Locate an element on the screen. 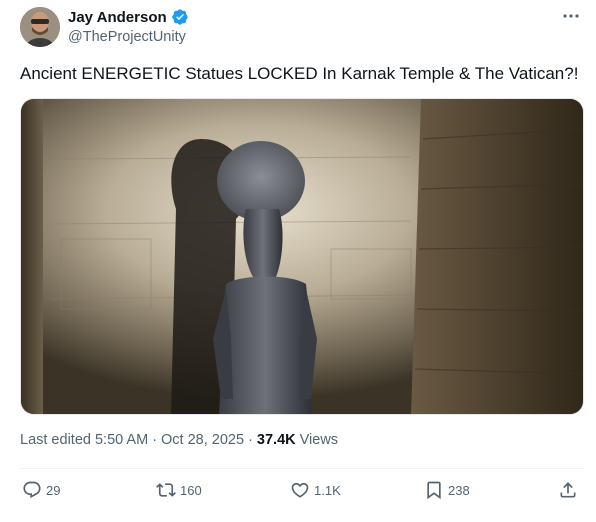 The width and height of the screenshot is (596, 522). bookmark-button: 238 is located at coordinates (447, 490).